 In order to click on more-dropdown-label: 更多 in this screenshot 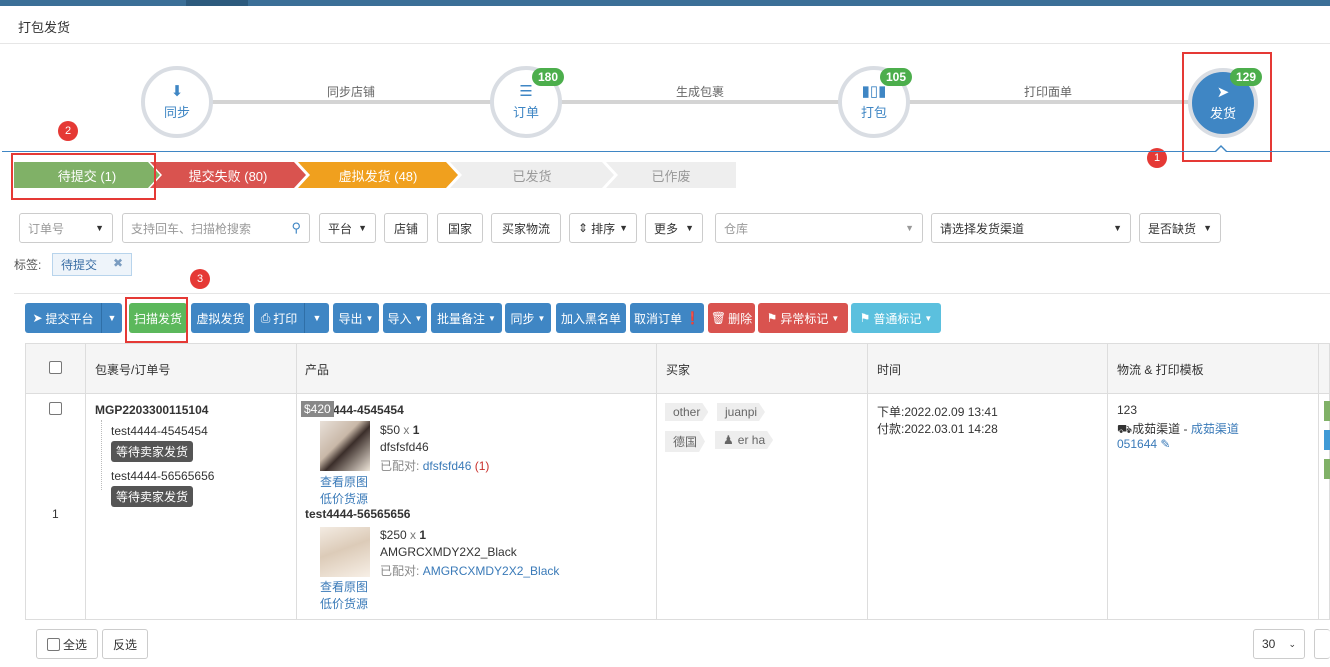, I will do `click(666, 228)`.